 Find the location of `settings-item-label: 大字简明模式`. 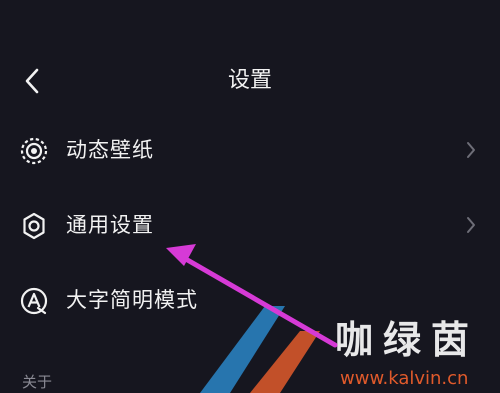

settings-item-label: 大字简明模式 is located at coordinates (132, 300).